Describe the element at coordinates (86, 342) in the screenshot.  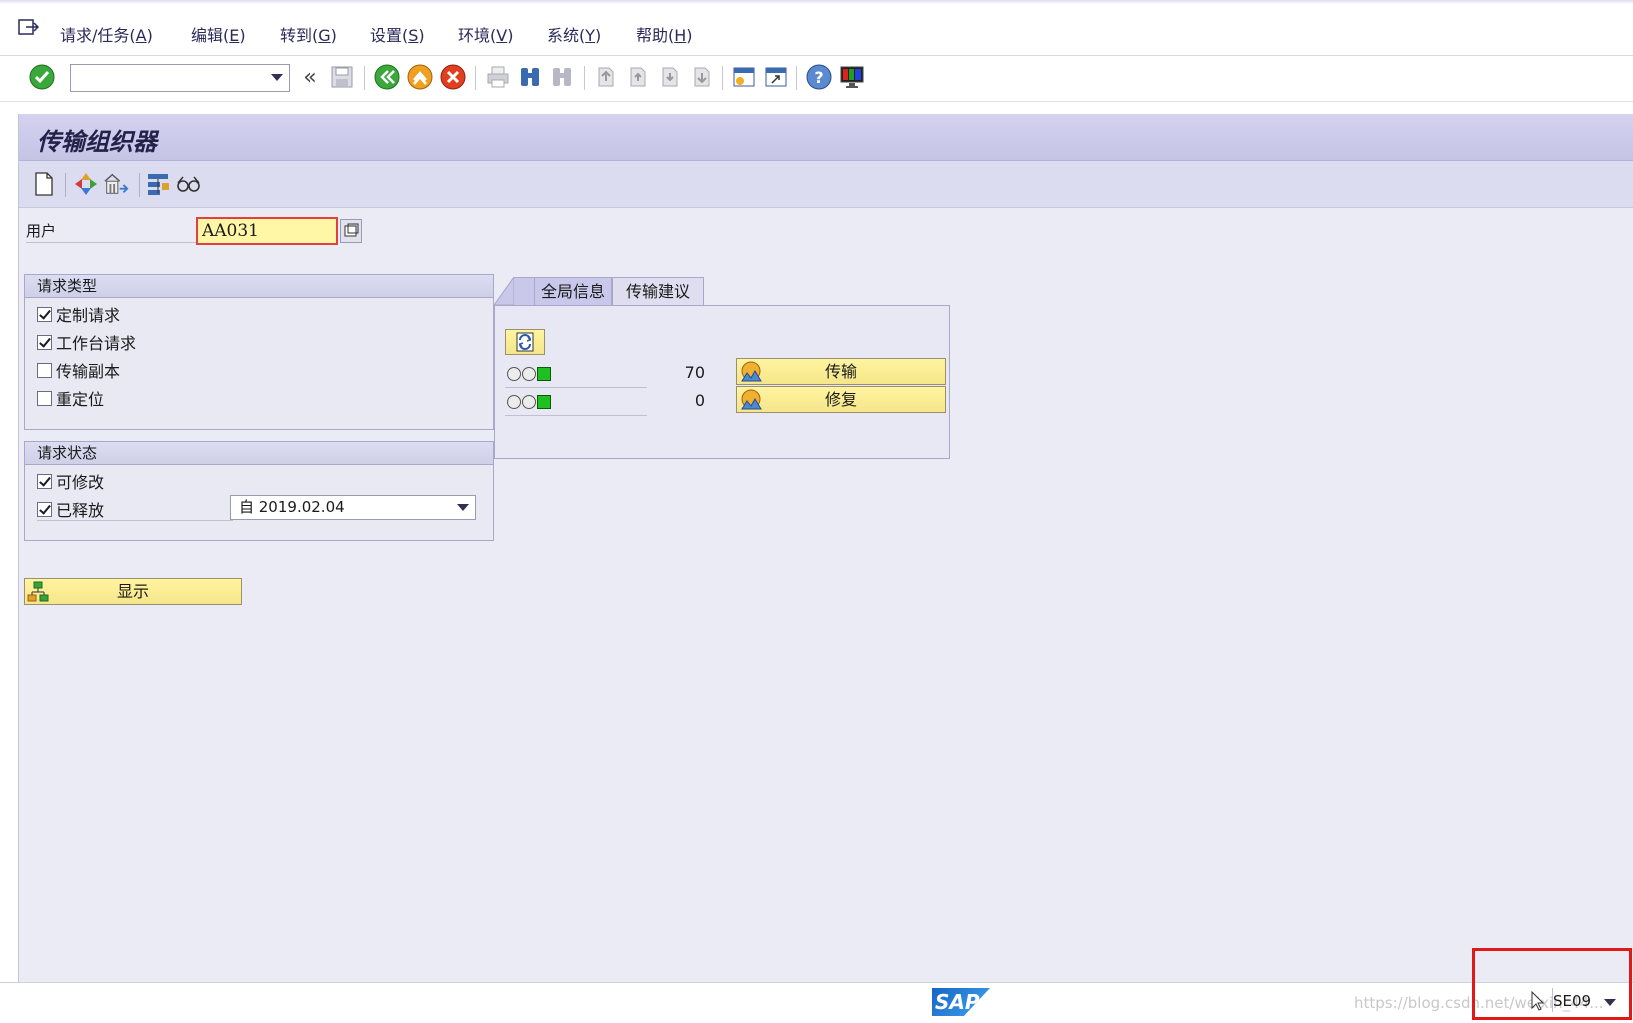
I see `checkbox-workbench-request: 工作台请求` at that location.